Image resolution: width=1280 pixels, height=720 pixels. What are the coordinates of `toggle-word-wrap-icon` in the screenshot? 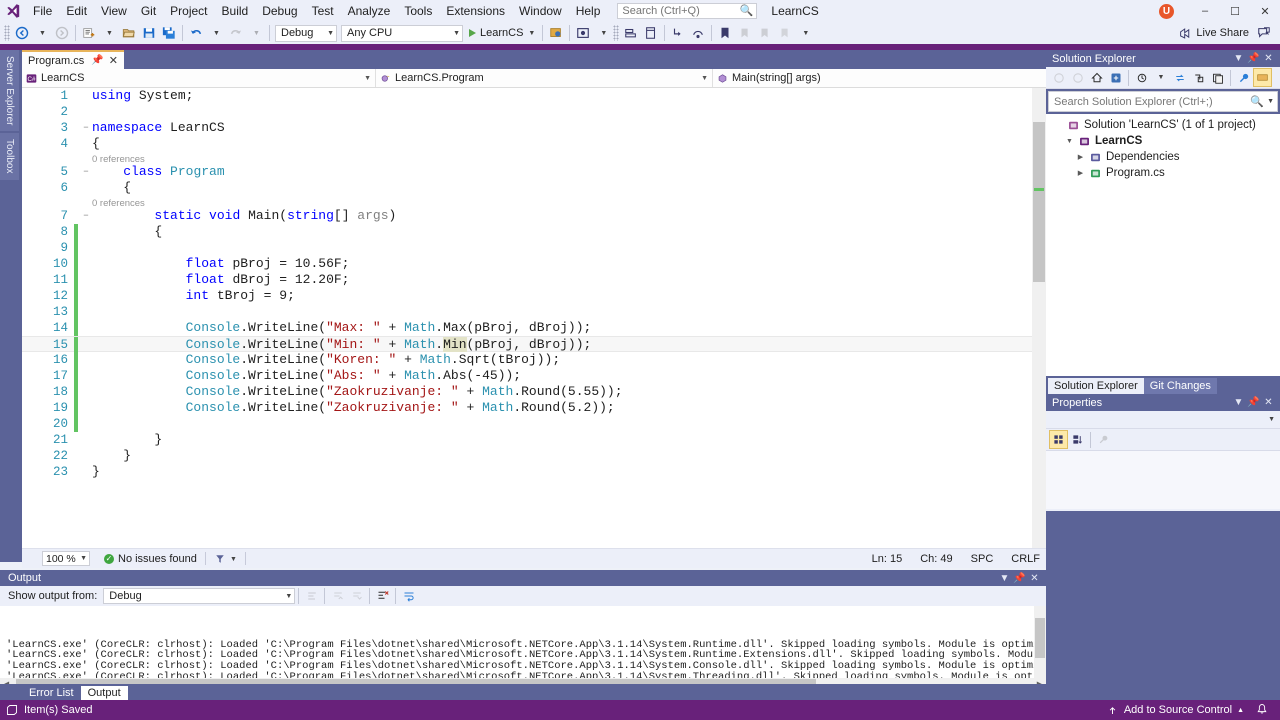 It's located at (408, 596).